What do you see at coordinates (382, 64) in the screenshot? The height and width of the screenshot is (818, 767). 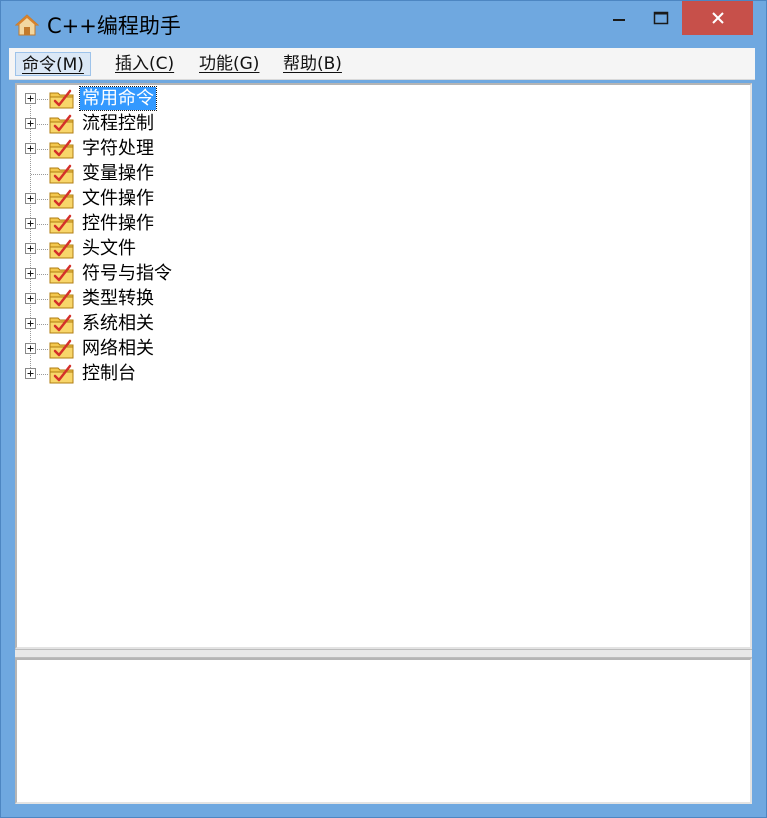 I see `menu-bar: 命令(M) 插入(C) 功能(G) 帮助(B)` at bounding box center [382, 64].